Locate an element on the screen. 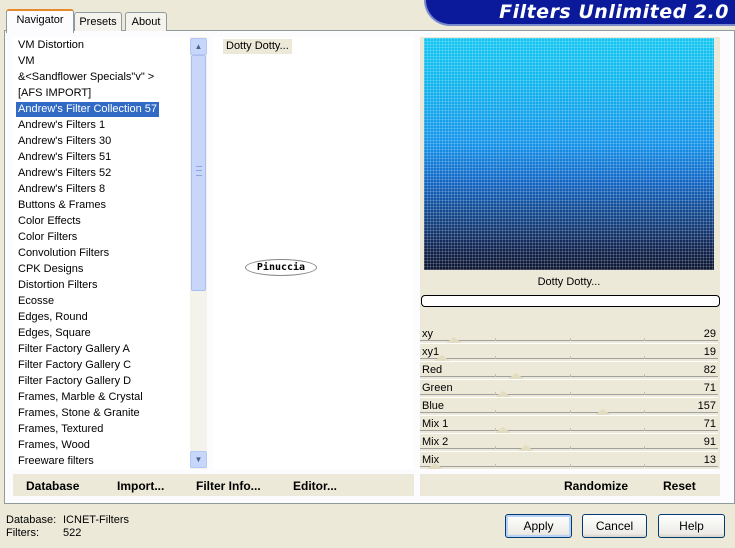 The height and width of the screenshot is (548, 735). category-item: Color Effects is located at coordinates (49, 221).